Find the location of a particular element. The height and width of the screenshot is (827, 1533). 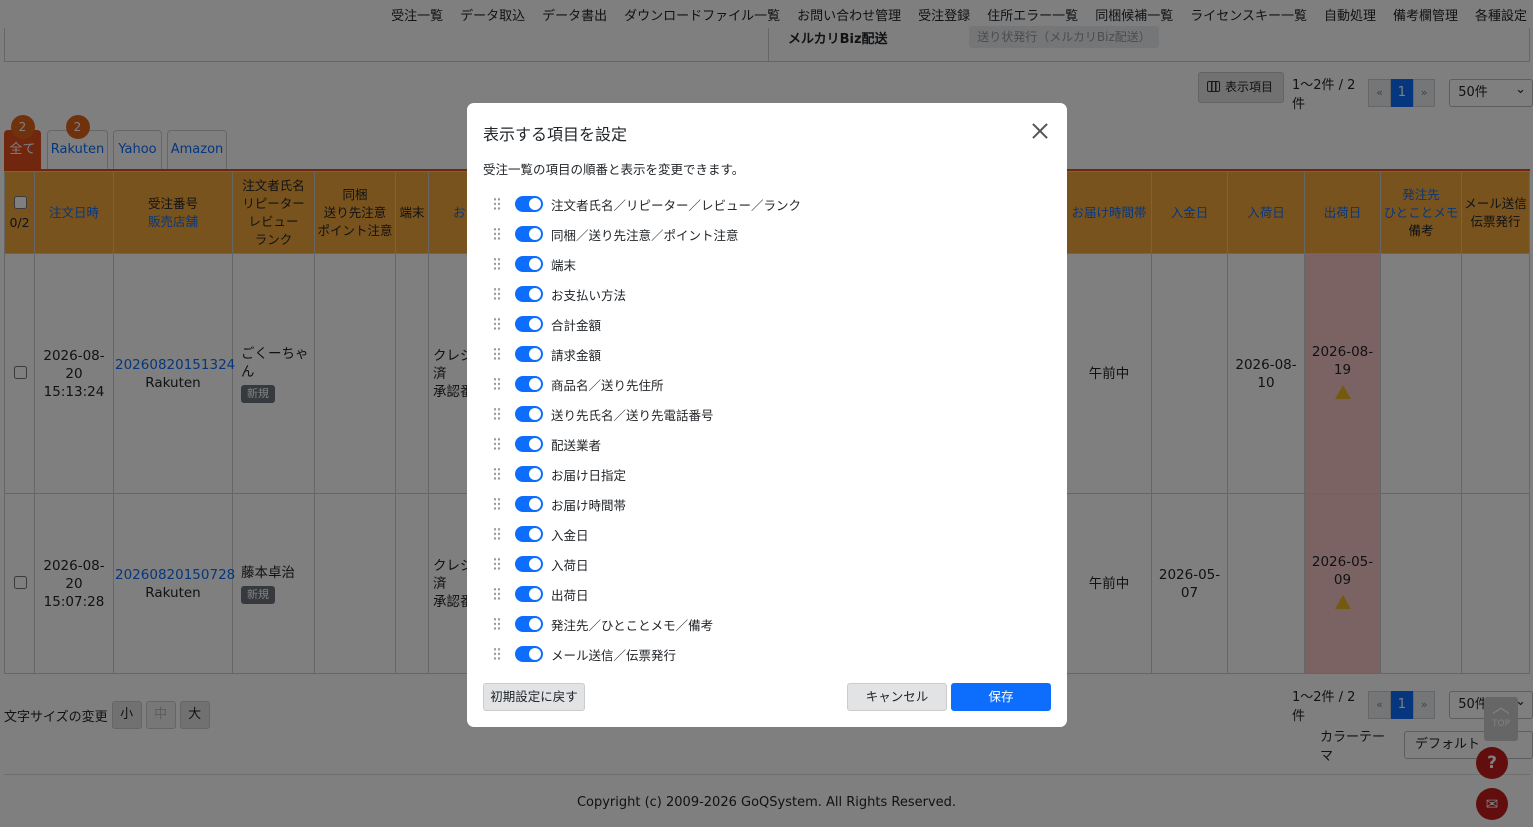

column-item: 合計金額 is located at coordinates (547, 324).